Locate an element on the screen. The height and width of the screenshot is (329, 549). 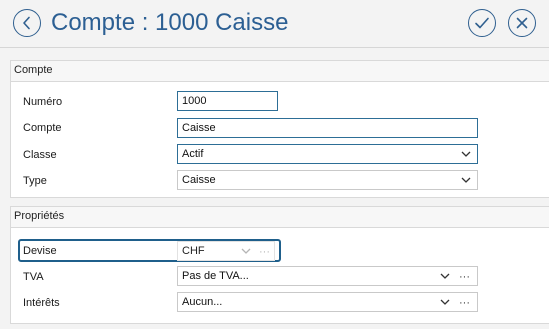
interets-select: Aucun... ··· is located at coordinates (327, 302).